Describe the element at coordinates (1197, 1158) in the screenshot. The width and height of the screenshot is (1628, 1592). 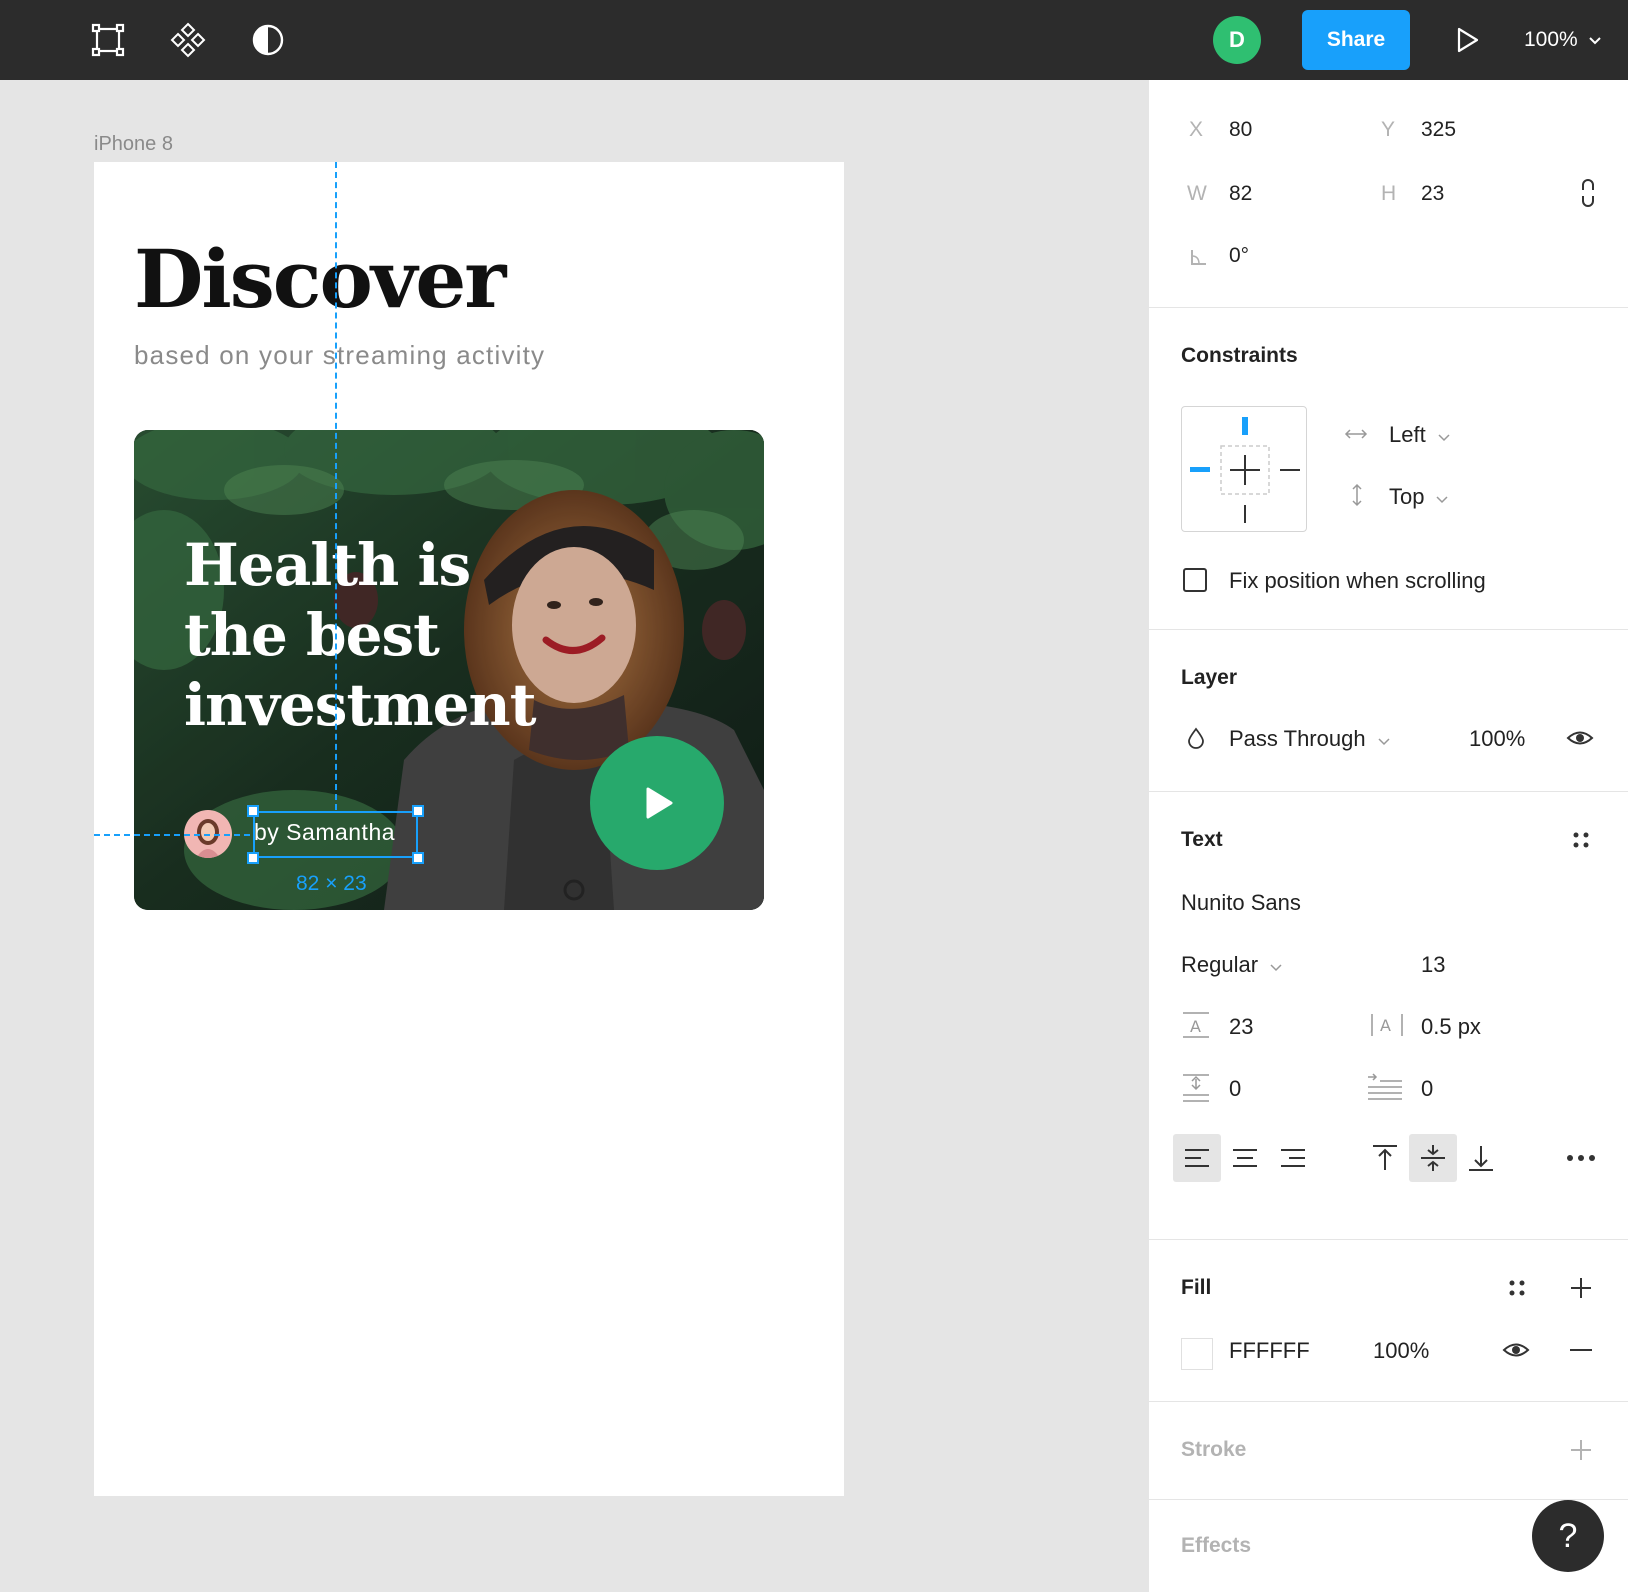
I see `align-left-button` at that location.